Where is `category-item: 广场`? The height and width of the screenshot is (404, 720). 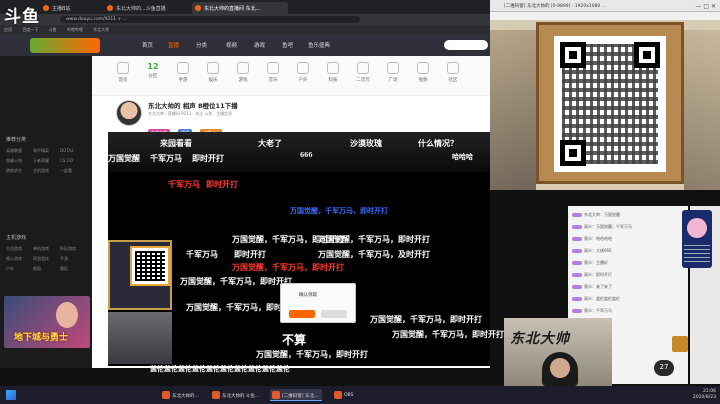
category-item: 广场 is located at coordinates (393, 72).